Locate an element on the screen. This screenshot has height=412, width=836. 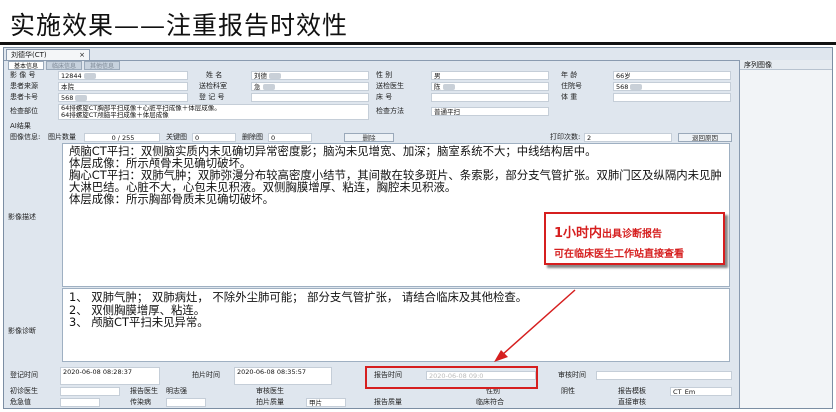
callout-line-1-rest: 出具诊断报告 is located at coordinates (632, 234).